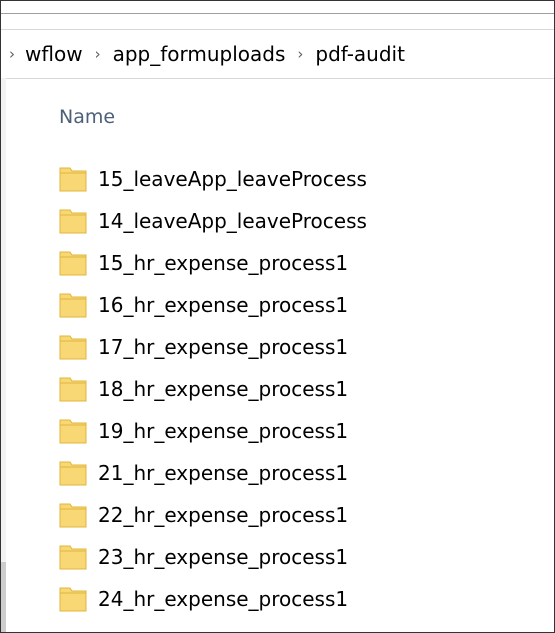 The width and height of the screenshot is (555, 633). I want to click on list-item-label: 17_hr_expense_process1, so click(223, 347).